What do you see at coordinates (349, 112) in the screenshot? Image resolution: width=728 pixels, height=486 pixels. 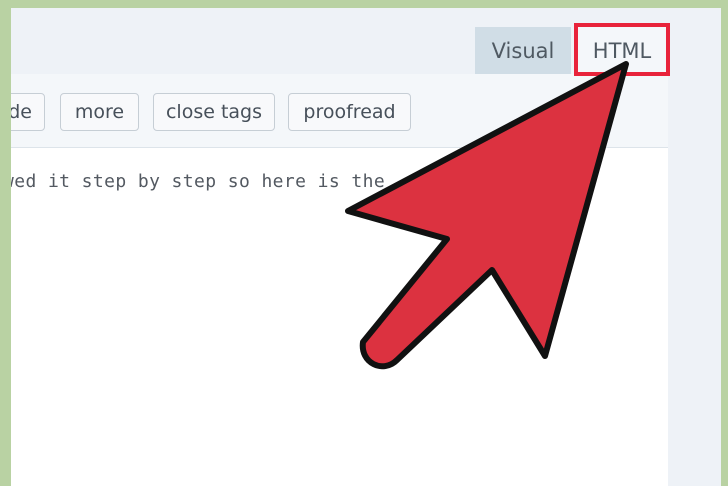 I see `proofread-button: proofread` at bounding box center [349, 112].